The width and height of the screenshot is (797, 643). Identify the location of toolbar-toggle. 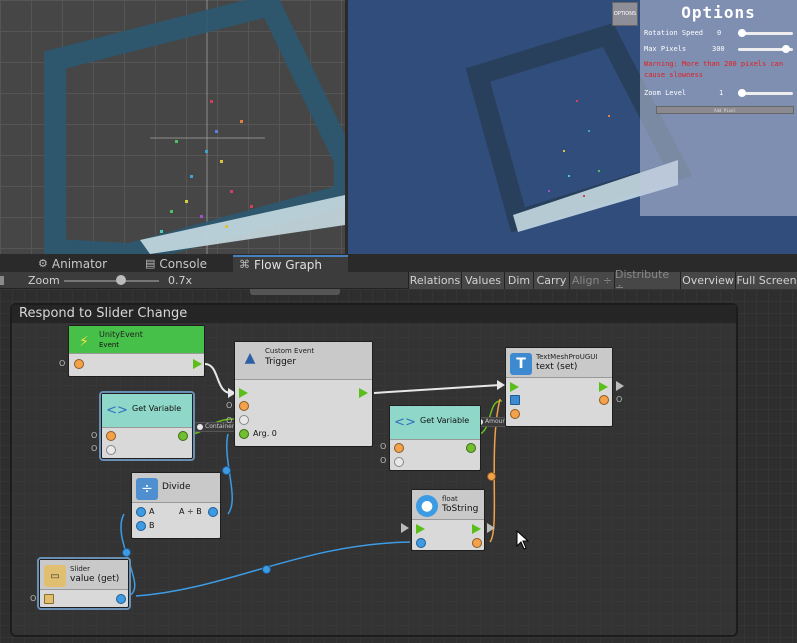
(2, 280).